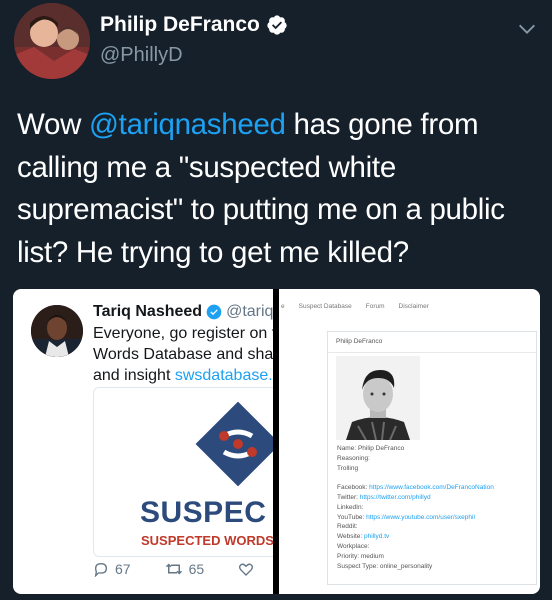 Image resolution: width=552 pixels, height=600 pixels. What do you see at coordinates (350, 537) in the screenshot?
I see `field-label: Website:` at bounding box center [350, 537].